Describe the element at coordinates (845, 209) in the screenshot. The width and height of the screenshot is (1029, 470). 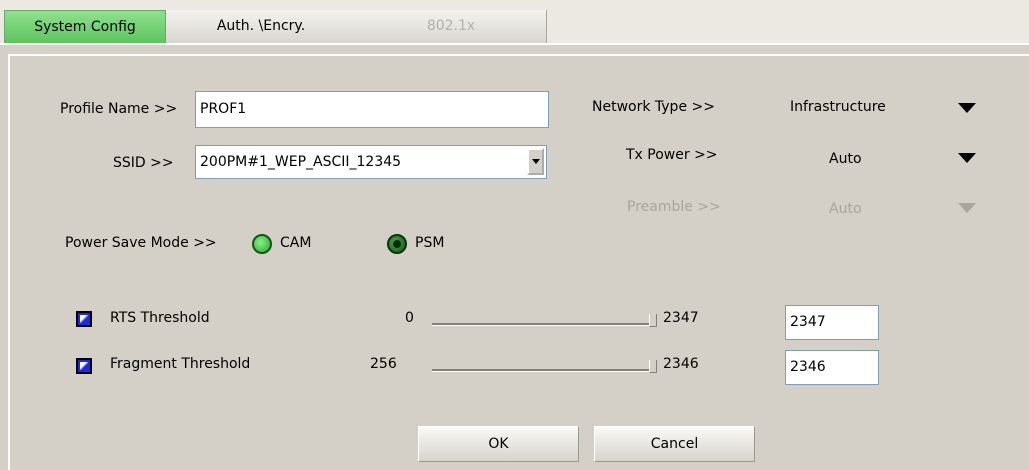
I see `preamble-value: Auto` at that location.